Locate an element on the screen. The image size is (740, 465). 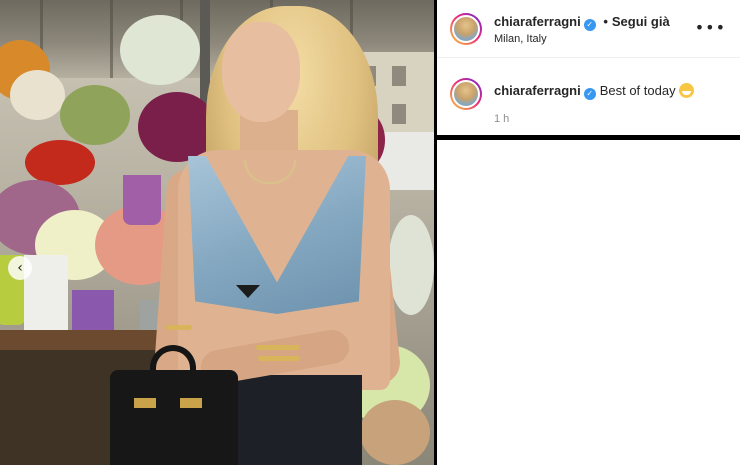
avatar is located at coordinates (466, 29).